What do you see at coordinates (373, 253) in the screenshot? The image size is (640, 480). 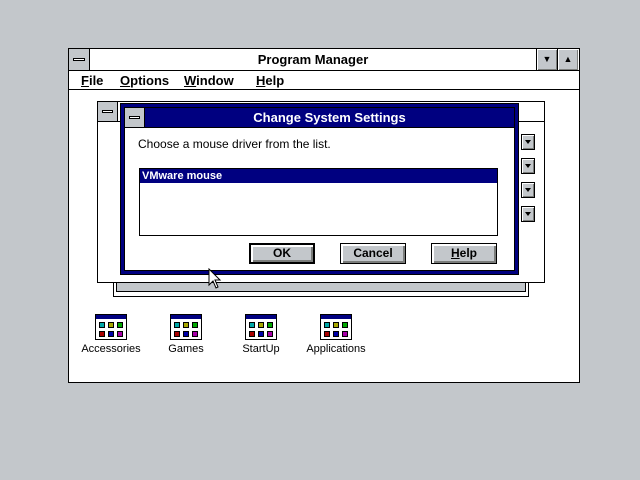 I see `cancel-button: Cancel` at bounding box center [373, 253].